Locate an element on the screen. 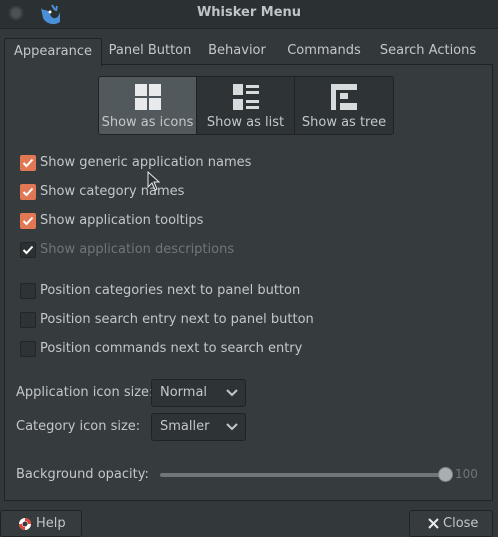 This screenshot has width=498, height=537. view-mode-label: Show as list is located at coordinates (245, 122).